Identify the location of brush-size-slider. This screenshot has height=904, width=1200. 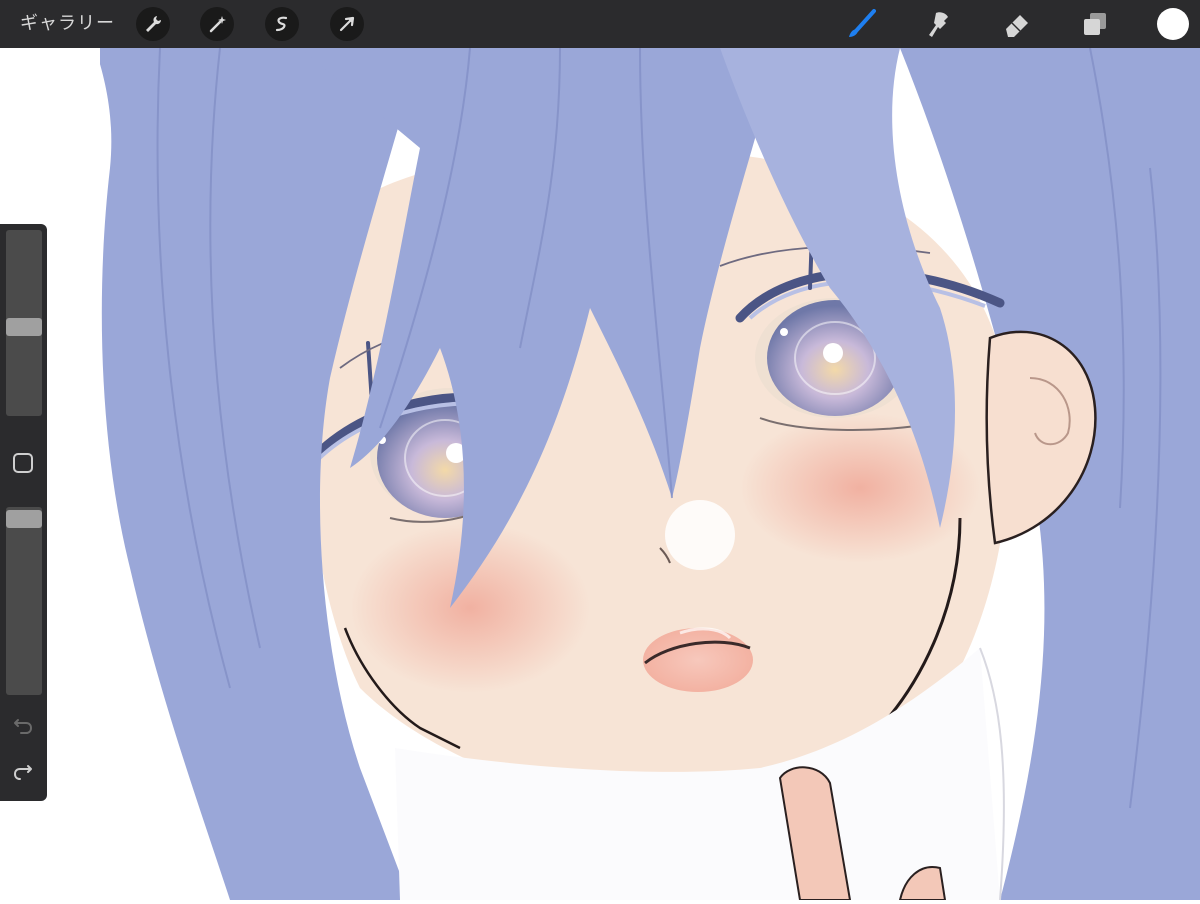
(24, 323).